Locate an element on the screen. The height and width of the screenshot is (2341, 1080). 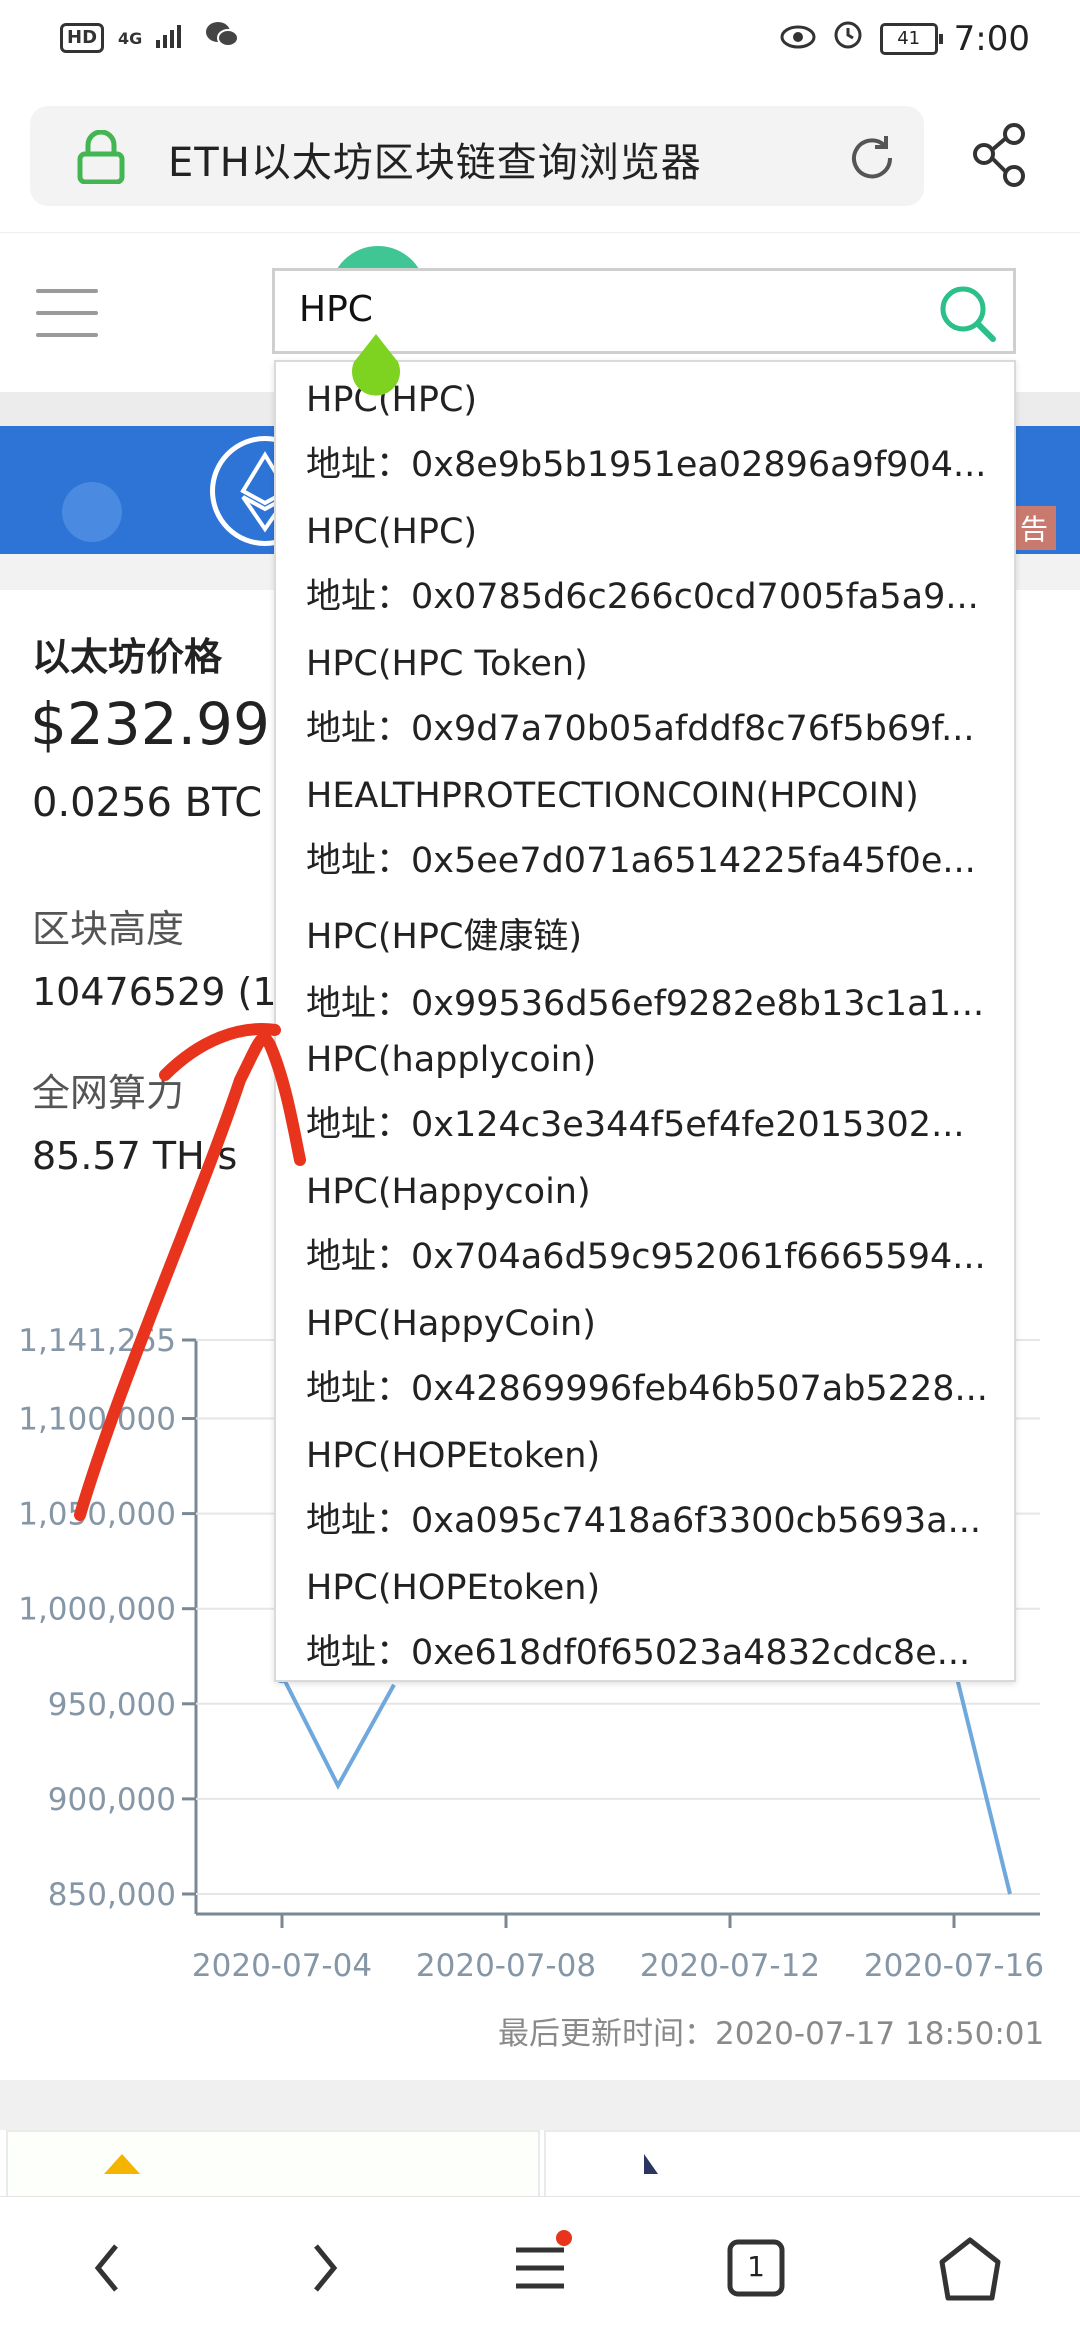
clock-time: 7:00 is located at coordinates (991, 38).